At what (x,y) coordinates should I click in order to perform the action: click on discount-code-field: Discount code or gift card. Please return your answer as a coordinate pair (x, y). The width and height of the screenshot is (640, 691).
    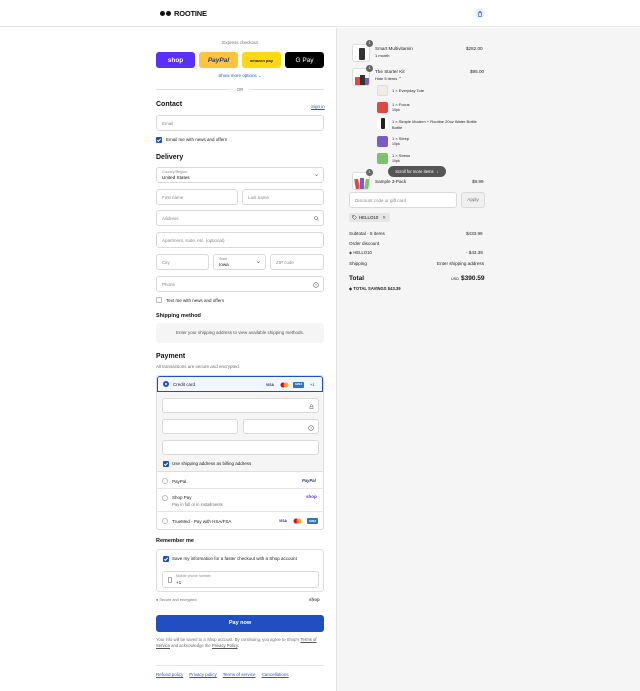
    Looking at the image, I should click on (403, 200).